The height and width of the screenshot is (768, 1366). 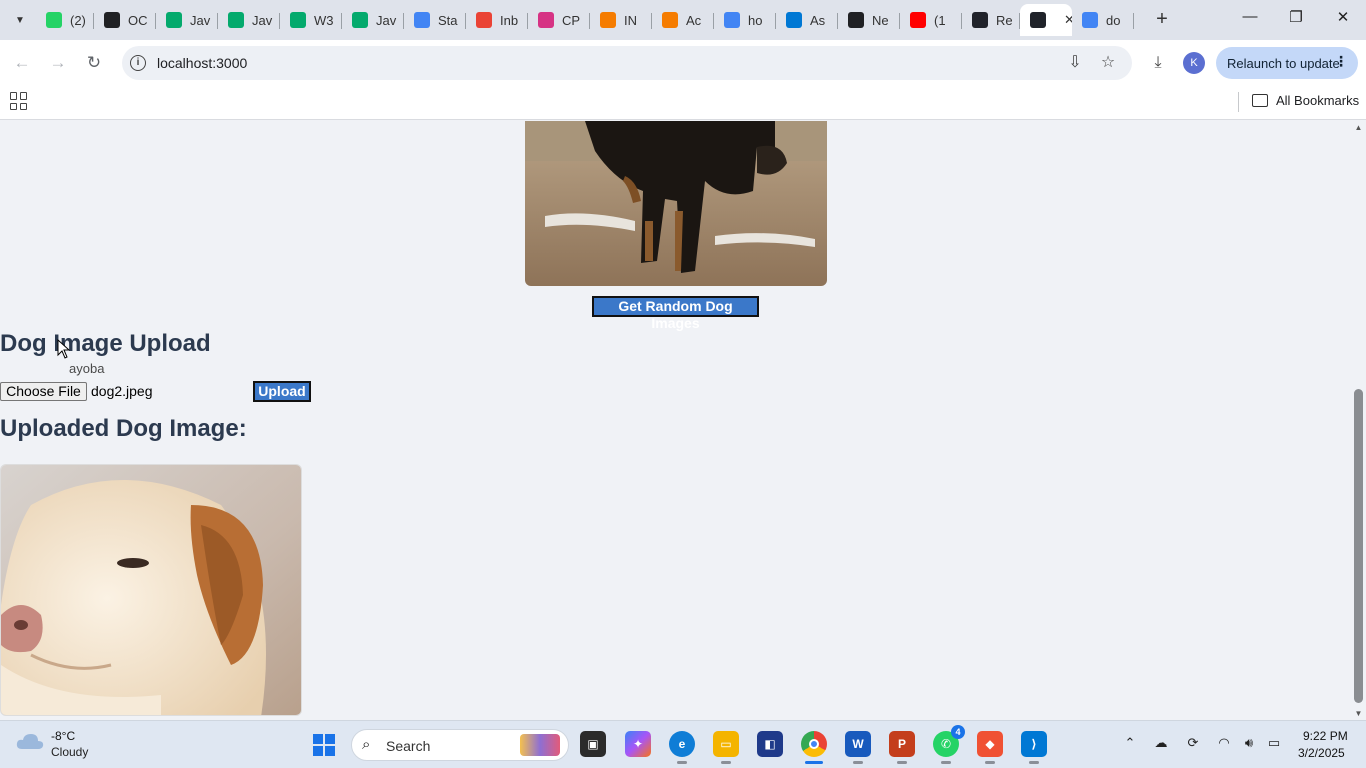 What do you see at coordinates (1224, 745) in the screenshot?
I see `wifi-icon: ◠` at bounding box center [1224, 745].